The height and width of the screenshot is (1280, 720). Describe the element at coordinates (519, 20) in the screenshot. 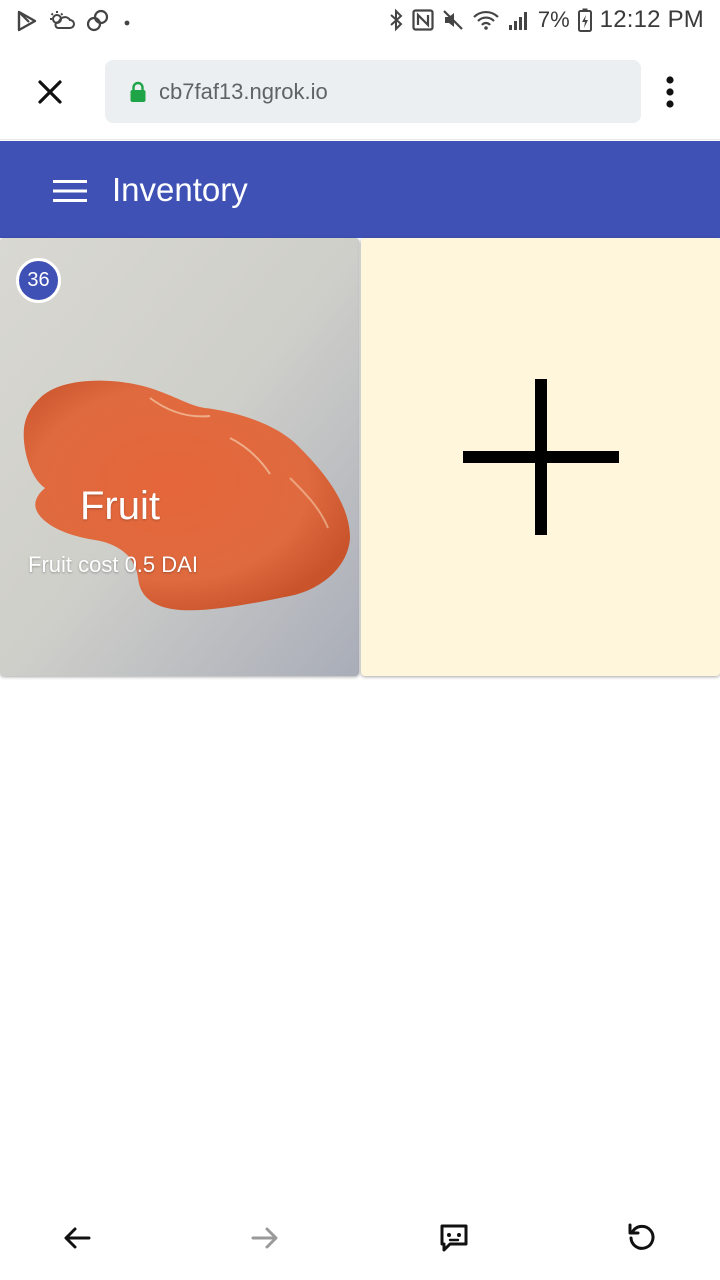

I see `signal-icon` at that location.